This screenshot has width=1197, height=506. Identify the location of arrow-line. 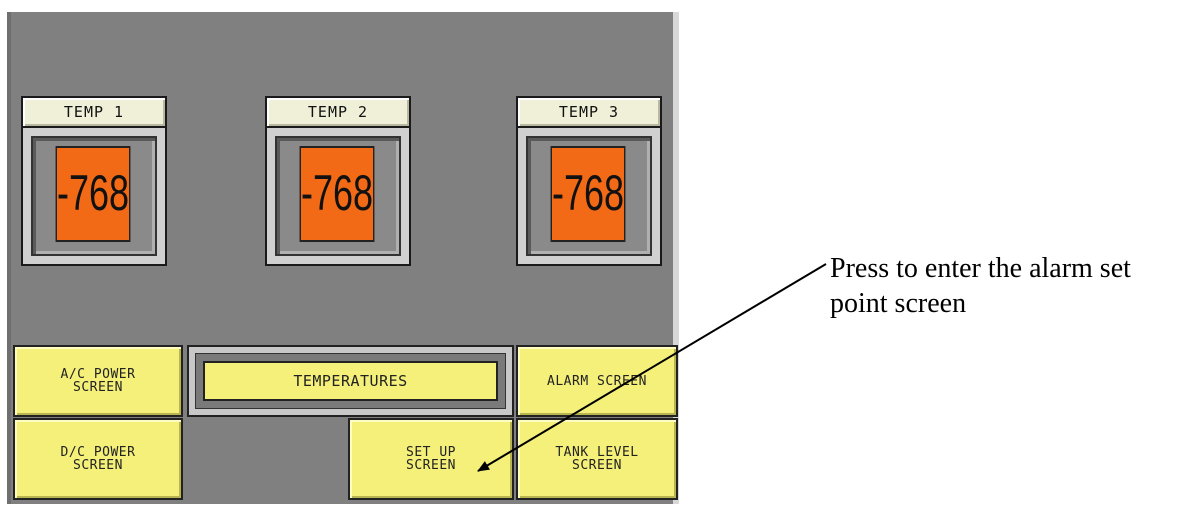
(652, 367).